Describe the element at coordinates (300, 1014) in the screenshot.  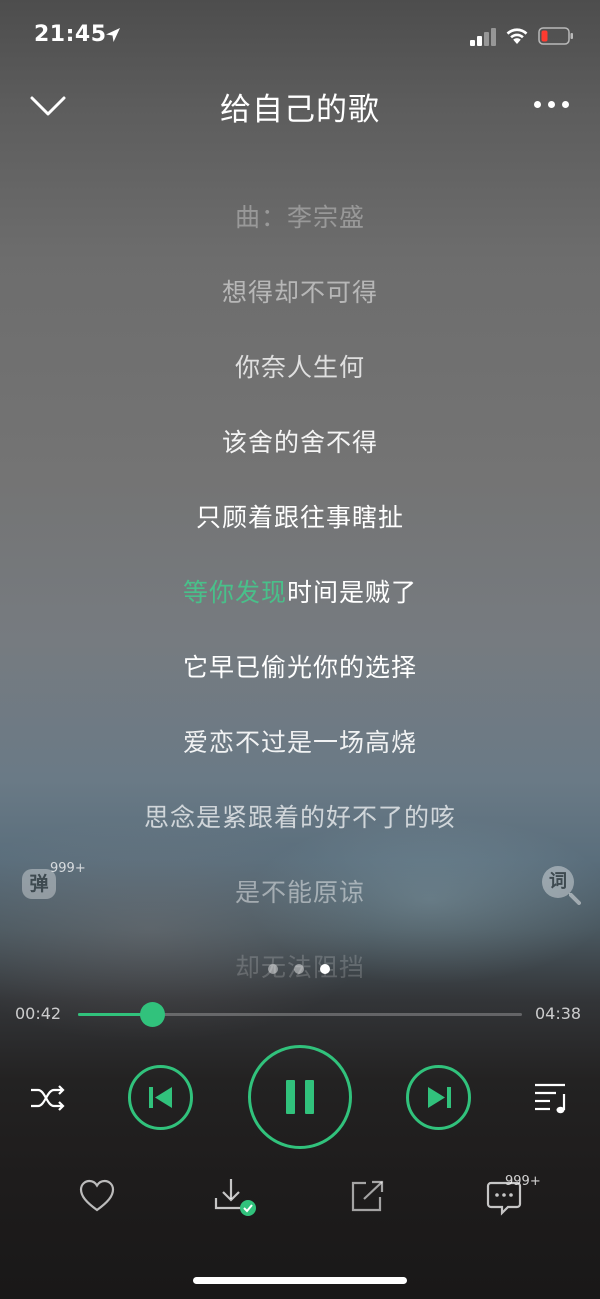
I see `progress-slider` at that location.